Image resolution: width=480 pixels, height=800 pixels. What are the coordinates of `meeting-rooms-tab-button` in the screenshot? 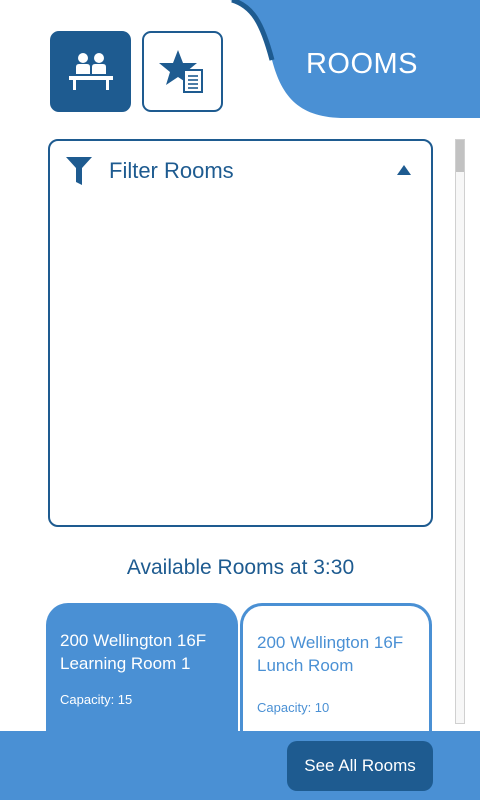 It's located at (90, 71).